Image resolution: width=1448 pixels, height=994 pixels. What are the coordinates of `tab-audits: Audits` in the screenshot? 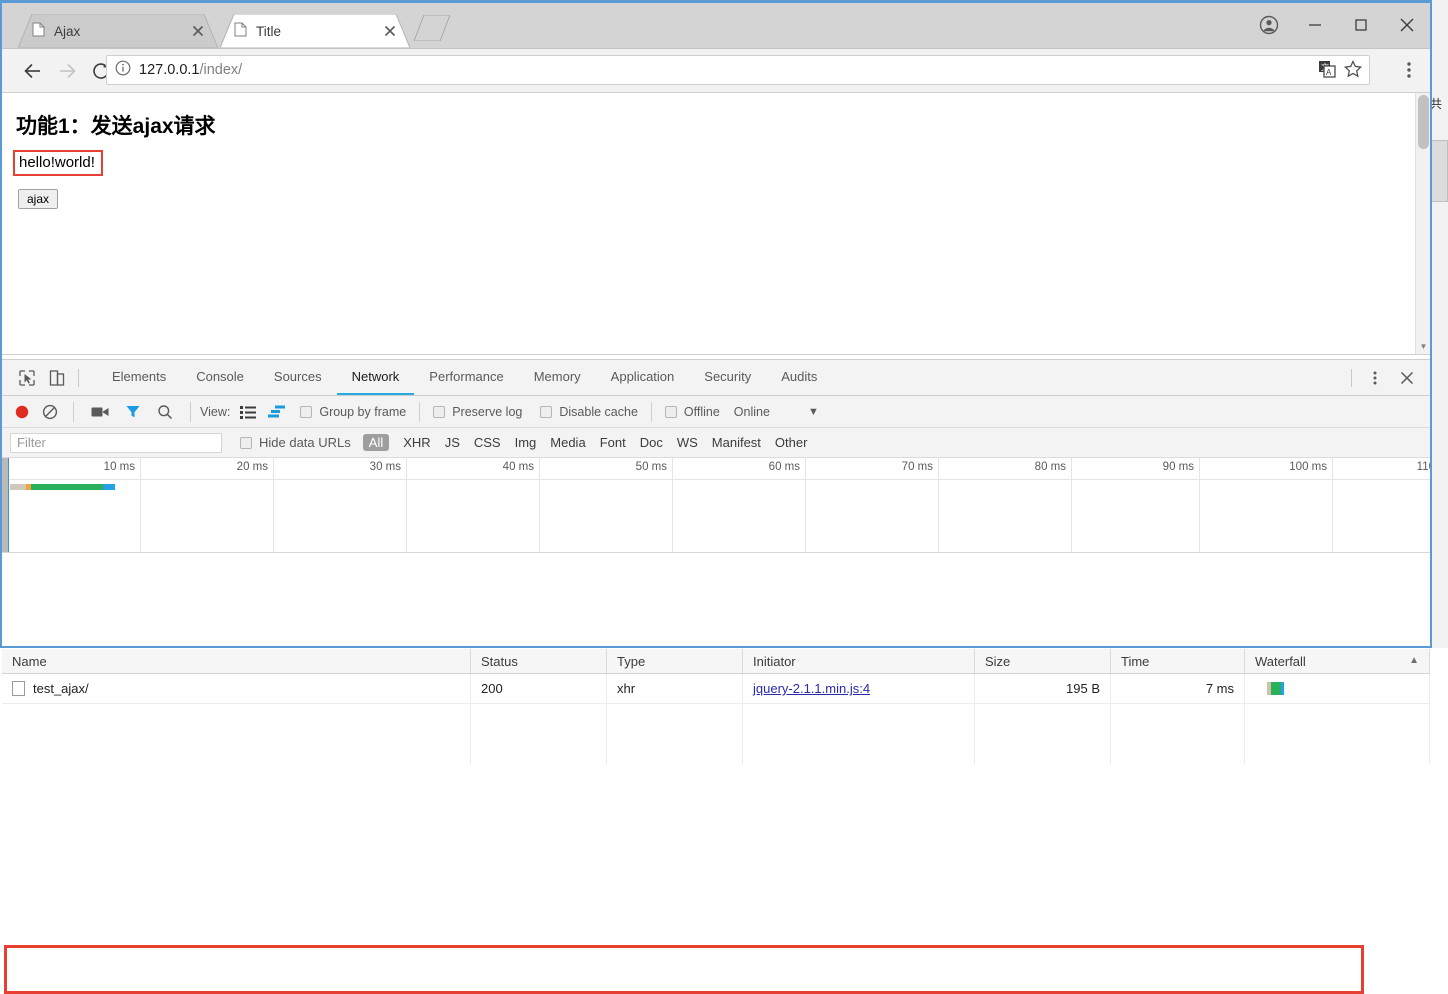 It's located at (799, 377).